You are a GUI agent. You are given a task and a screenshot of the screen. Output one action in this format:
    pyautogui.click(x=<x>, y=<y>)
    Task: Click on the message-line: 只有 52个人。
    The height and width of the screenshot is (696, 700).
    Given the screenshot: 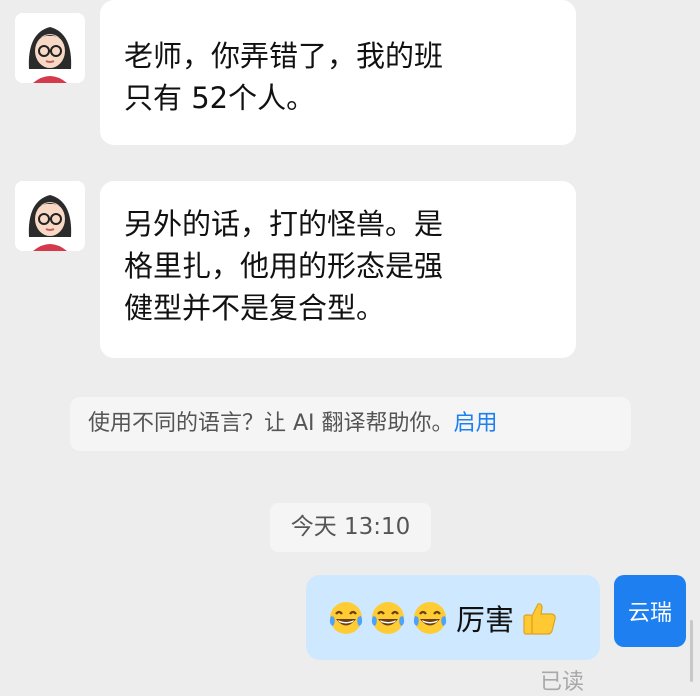 What is the action you would take?
    pyautogui.click(x=220, y=98)
    